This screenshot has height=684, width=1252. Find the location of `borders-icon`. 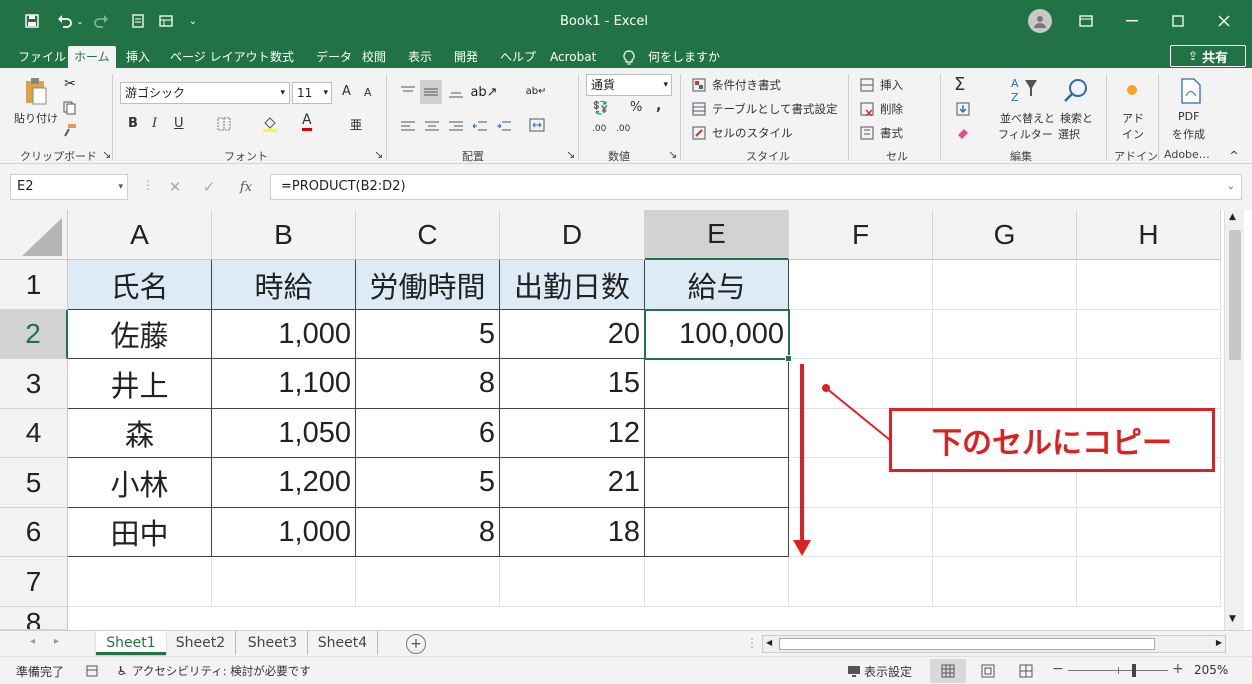

borders-icon is located at coordinates (224, 124).